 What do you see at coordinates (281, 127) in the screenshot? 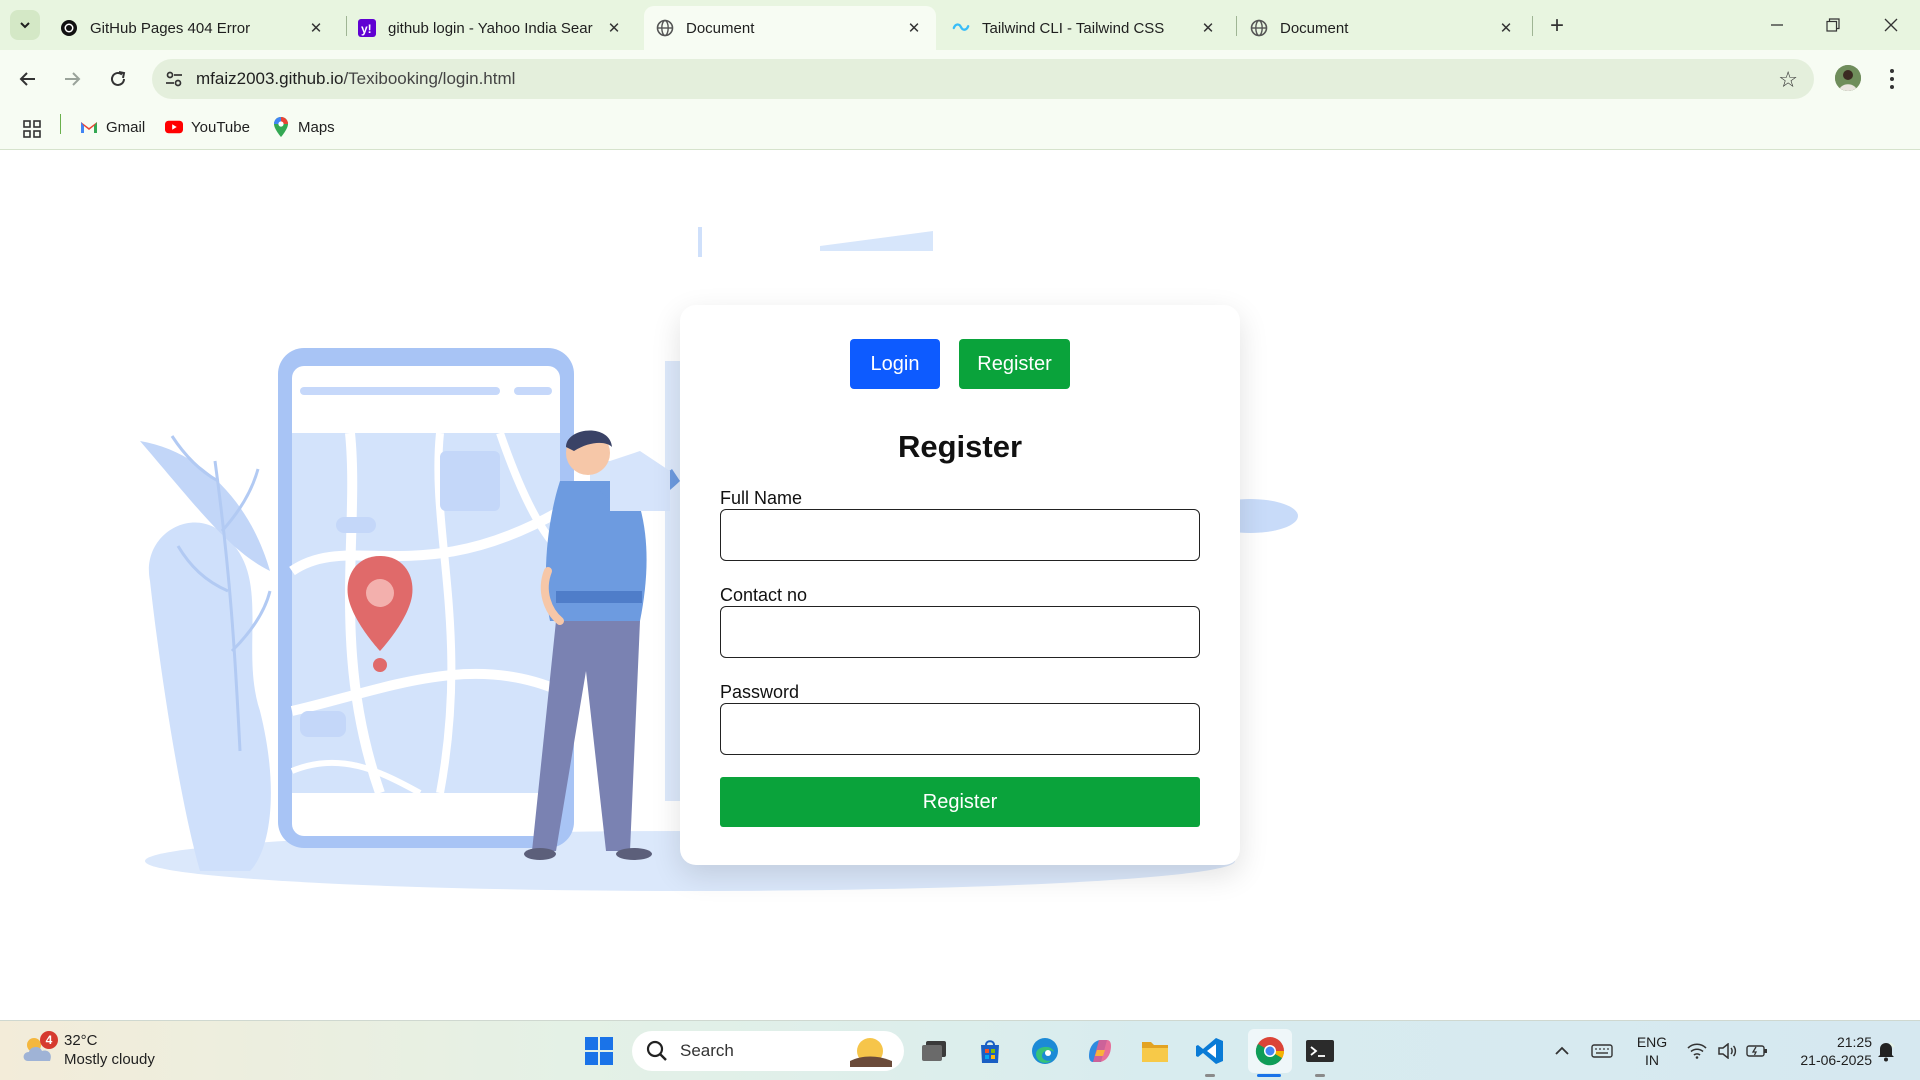
I see `maps-icon` at bounding box center [281, 127].